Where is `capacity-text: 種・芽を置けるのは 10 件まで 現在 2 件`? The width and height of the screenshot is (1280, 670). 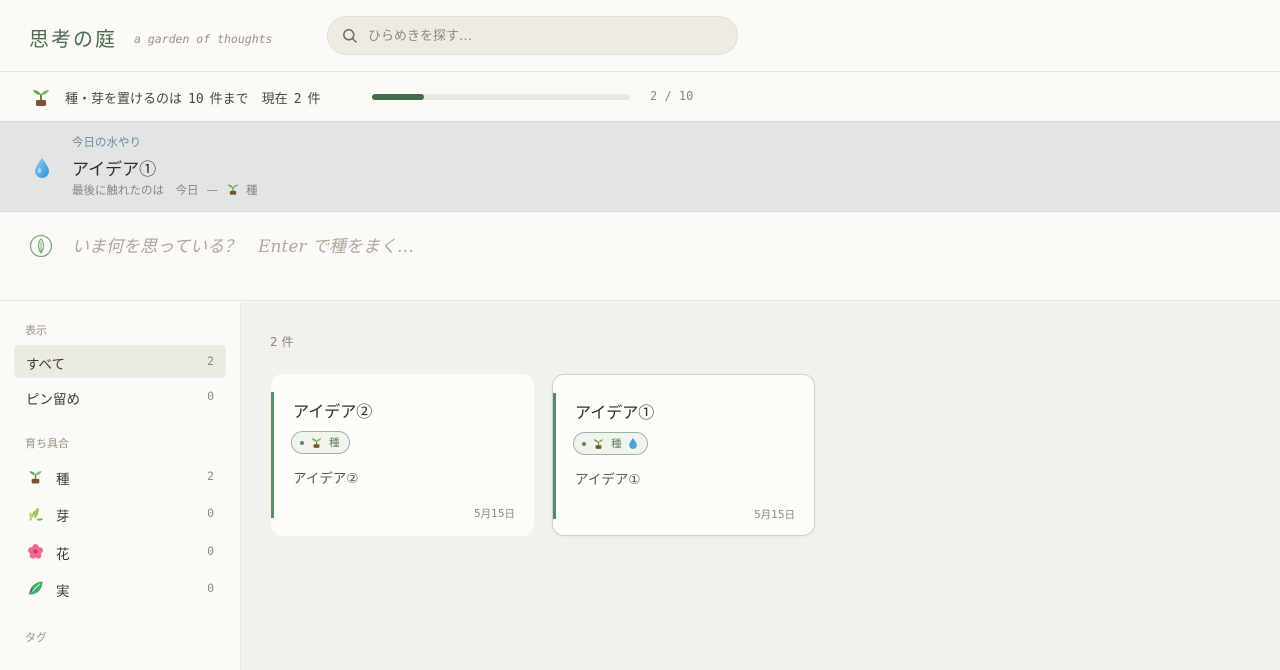 capacity-text: 種・芽を置けるのは 10 件まで 現在 2 件 is located at coordinates (193, 99).